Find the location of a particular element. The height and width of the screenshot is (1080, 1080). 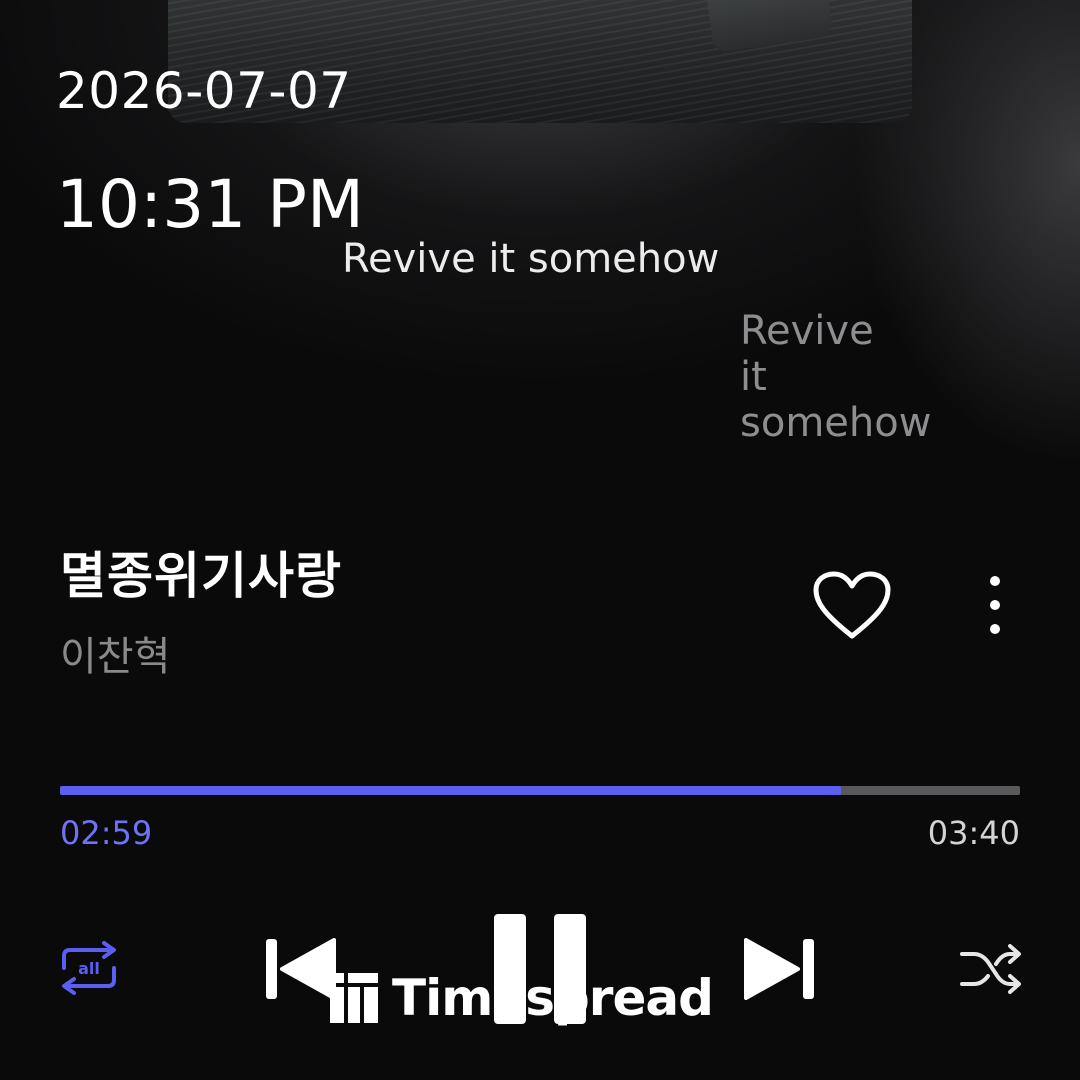

repeat-all-icon: all is located at coordinates (89, 968).